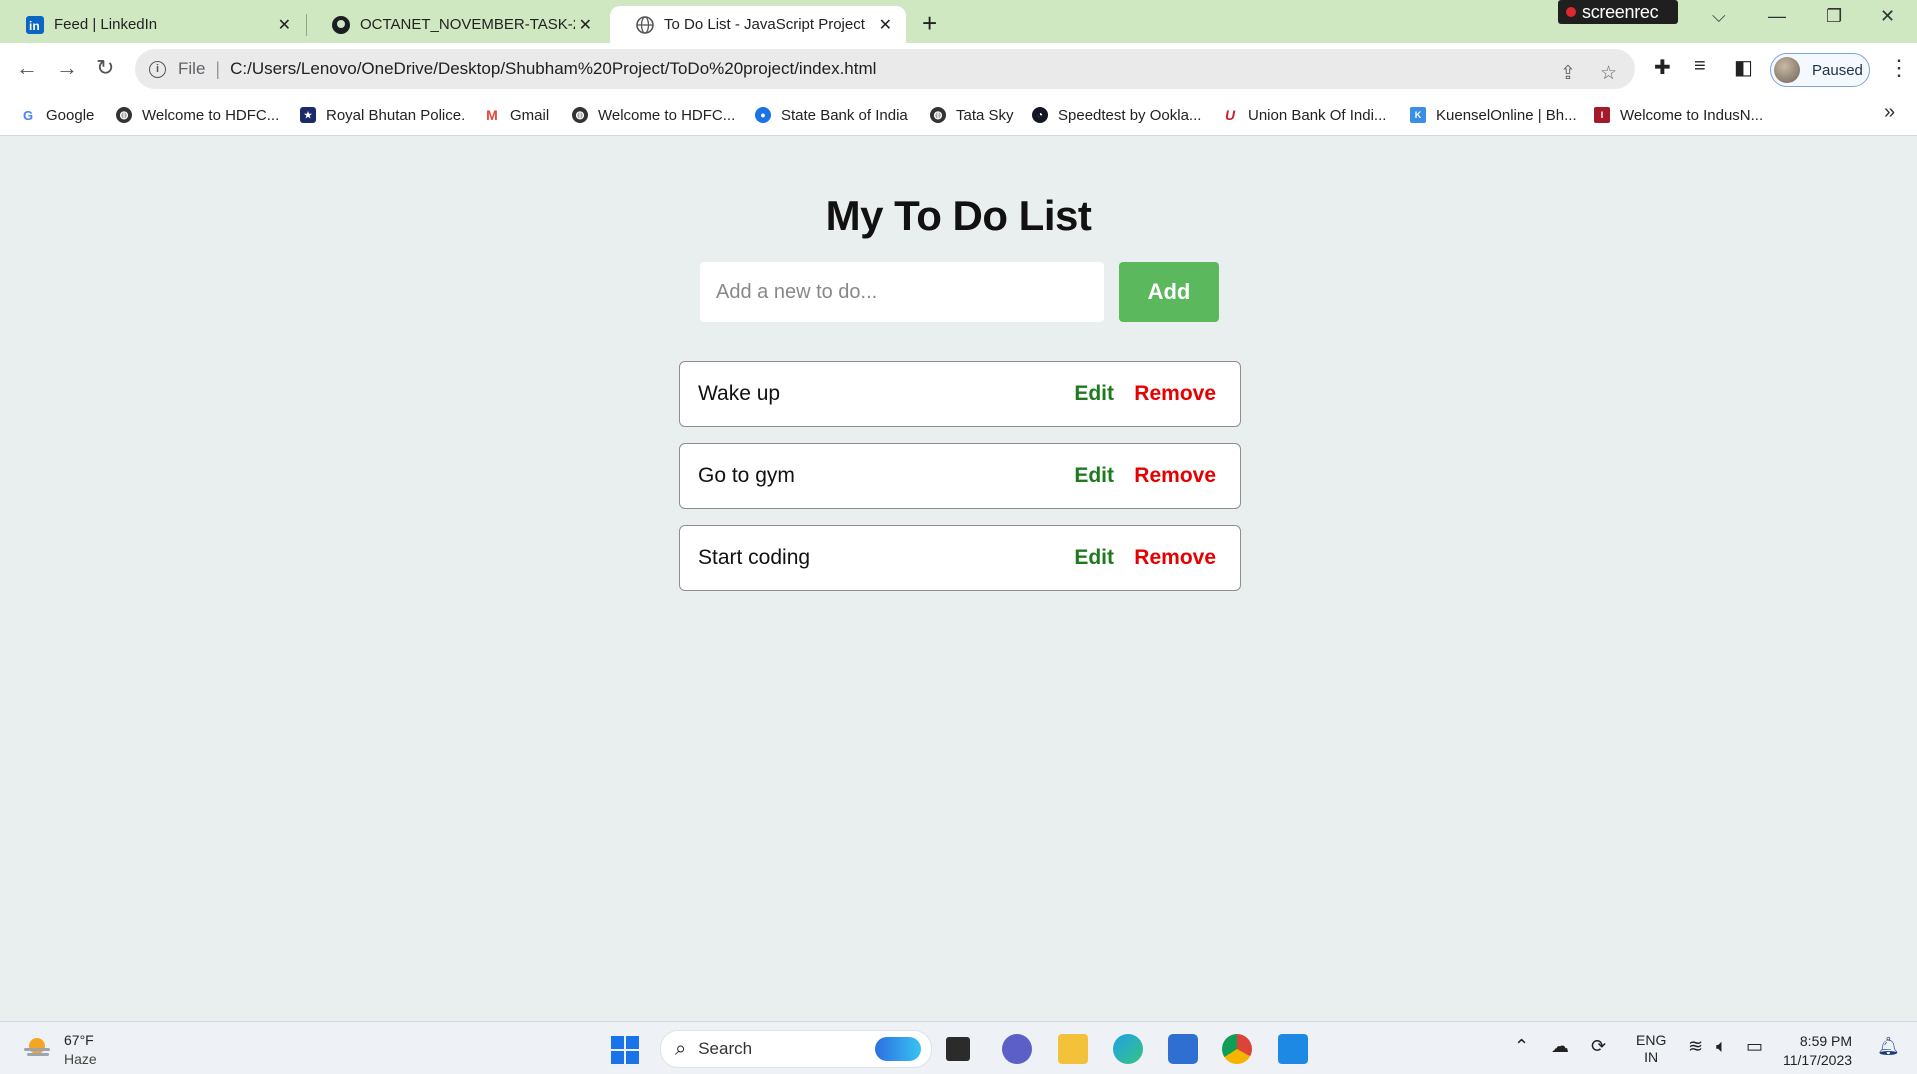 This screenshot has width=1917, height=1074. I want to click on onedrive-cloud-icon: ☁, so click(1560, 1046).